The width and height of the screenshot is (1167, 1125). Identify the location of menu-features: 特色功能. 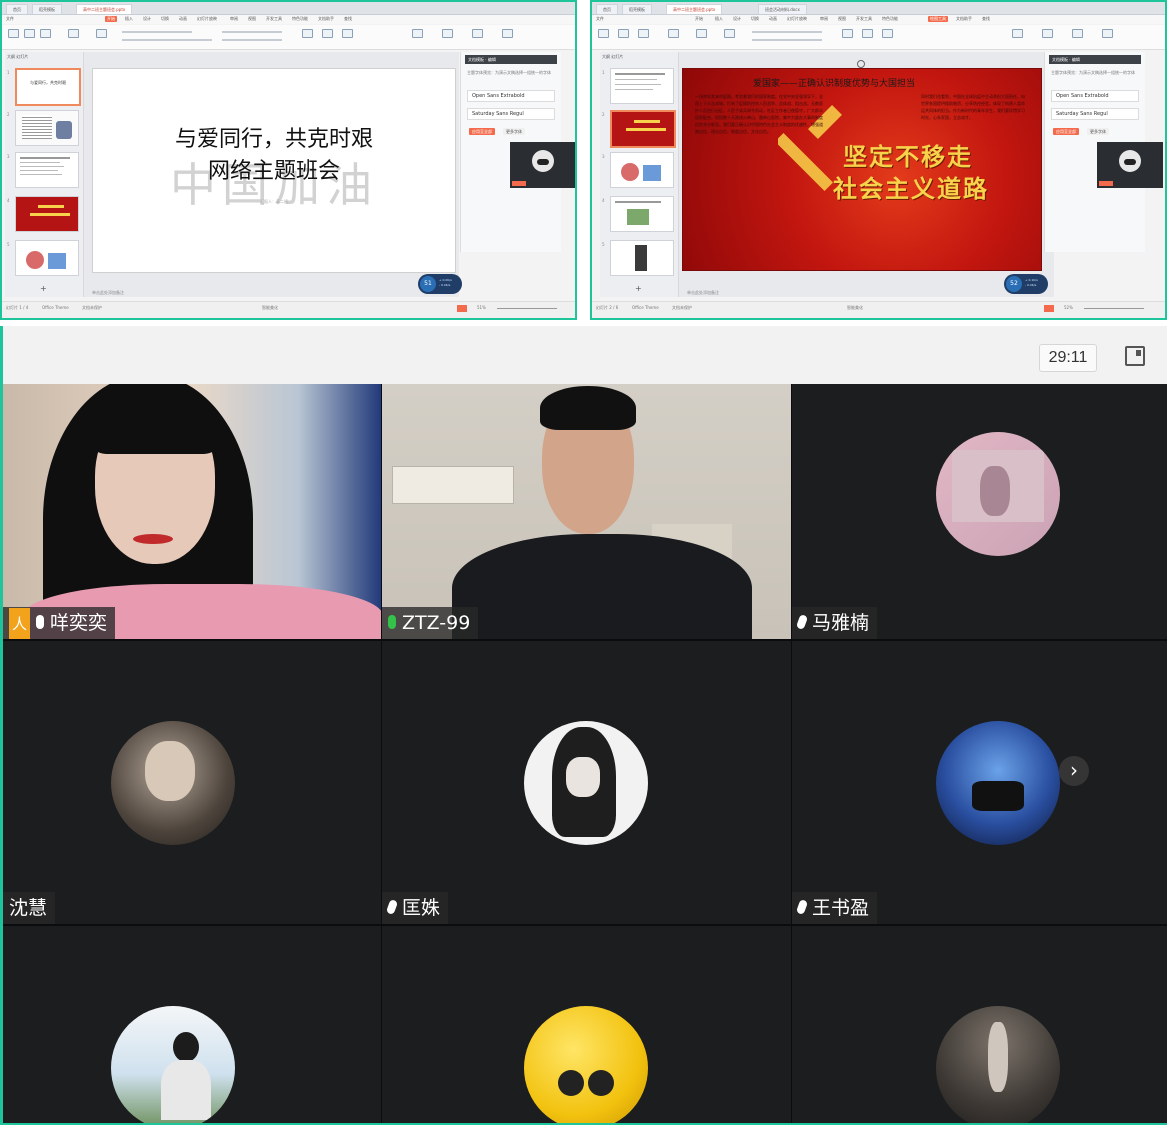
(300, 19).